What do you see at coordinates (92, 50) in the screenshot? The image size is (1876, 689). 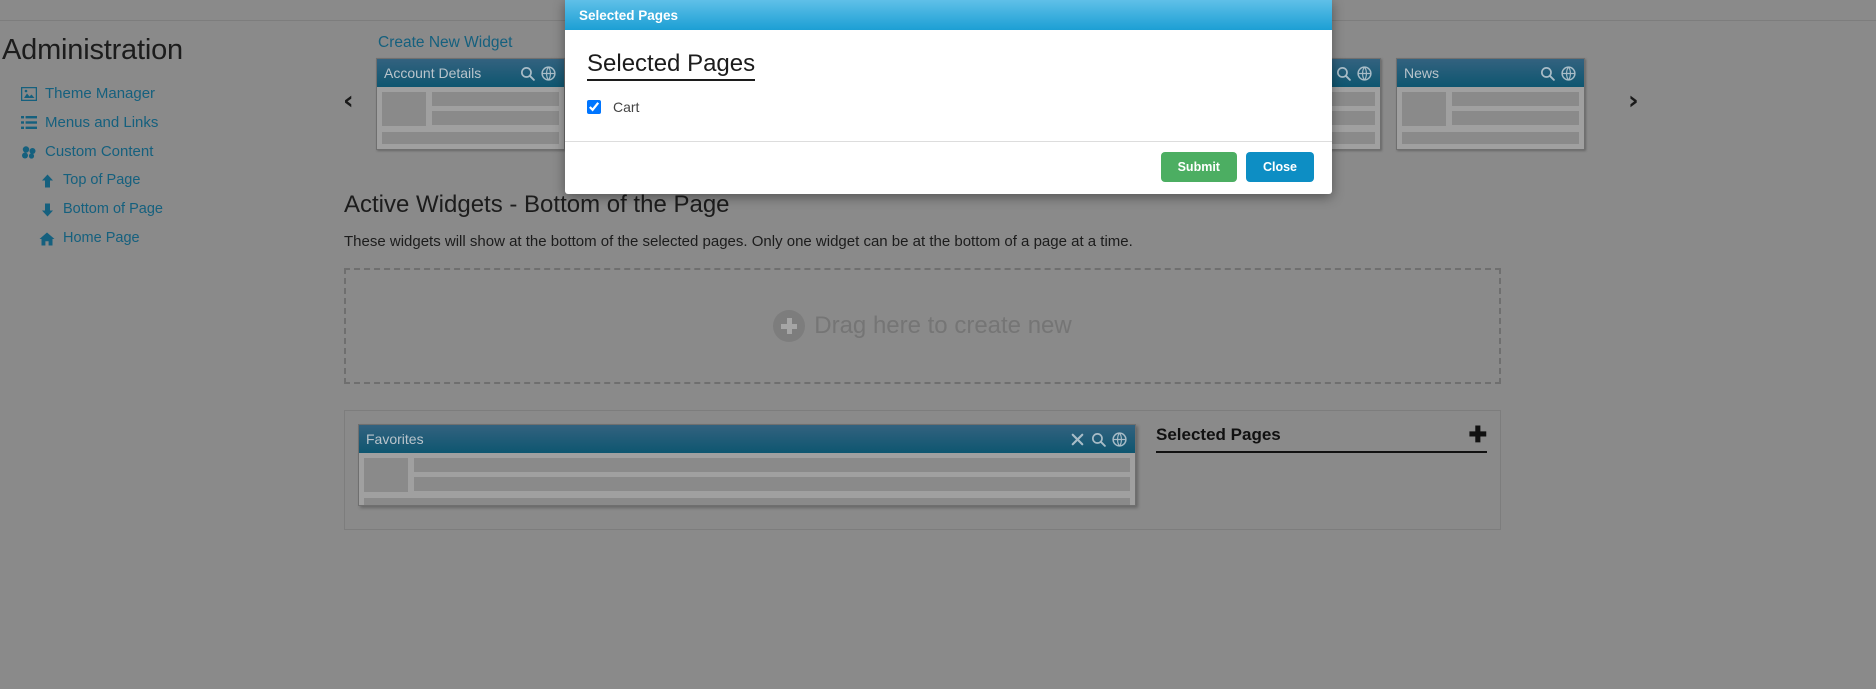 I see `page-title: Administration` at bounding box center [92, 50].